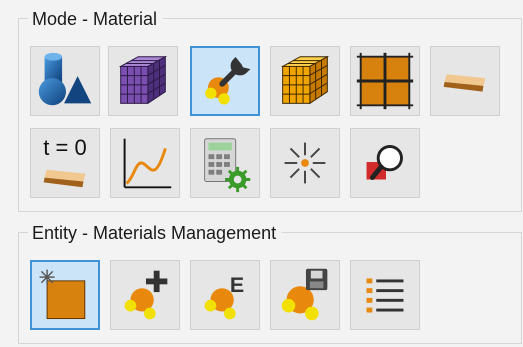  I want to click on initial-thickness-icon, so click(64, 178).